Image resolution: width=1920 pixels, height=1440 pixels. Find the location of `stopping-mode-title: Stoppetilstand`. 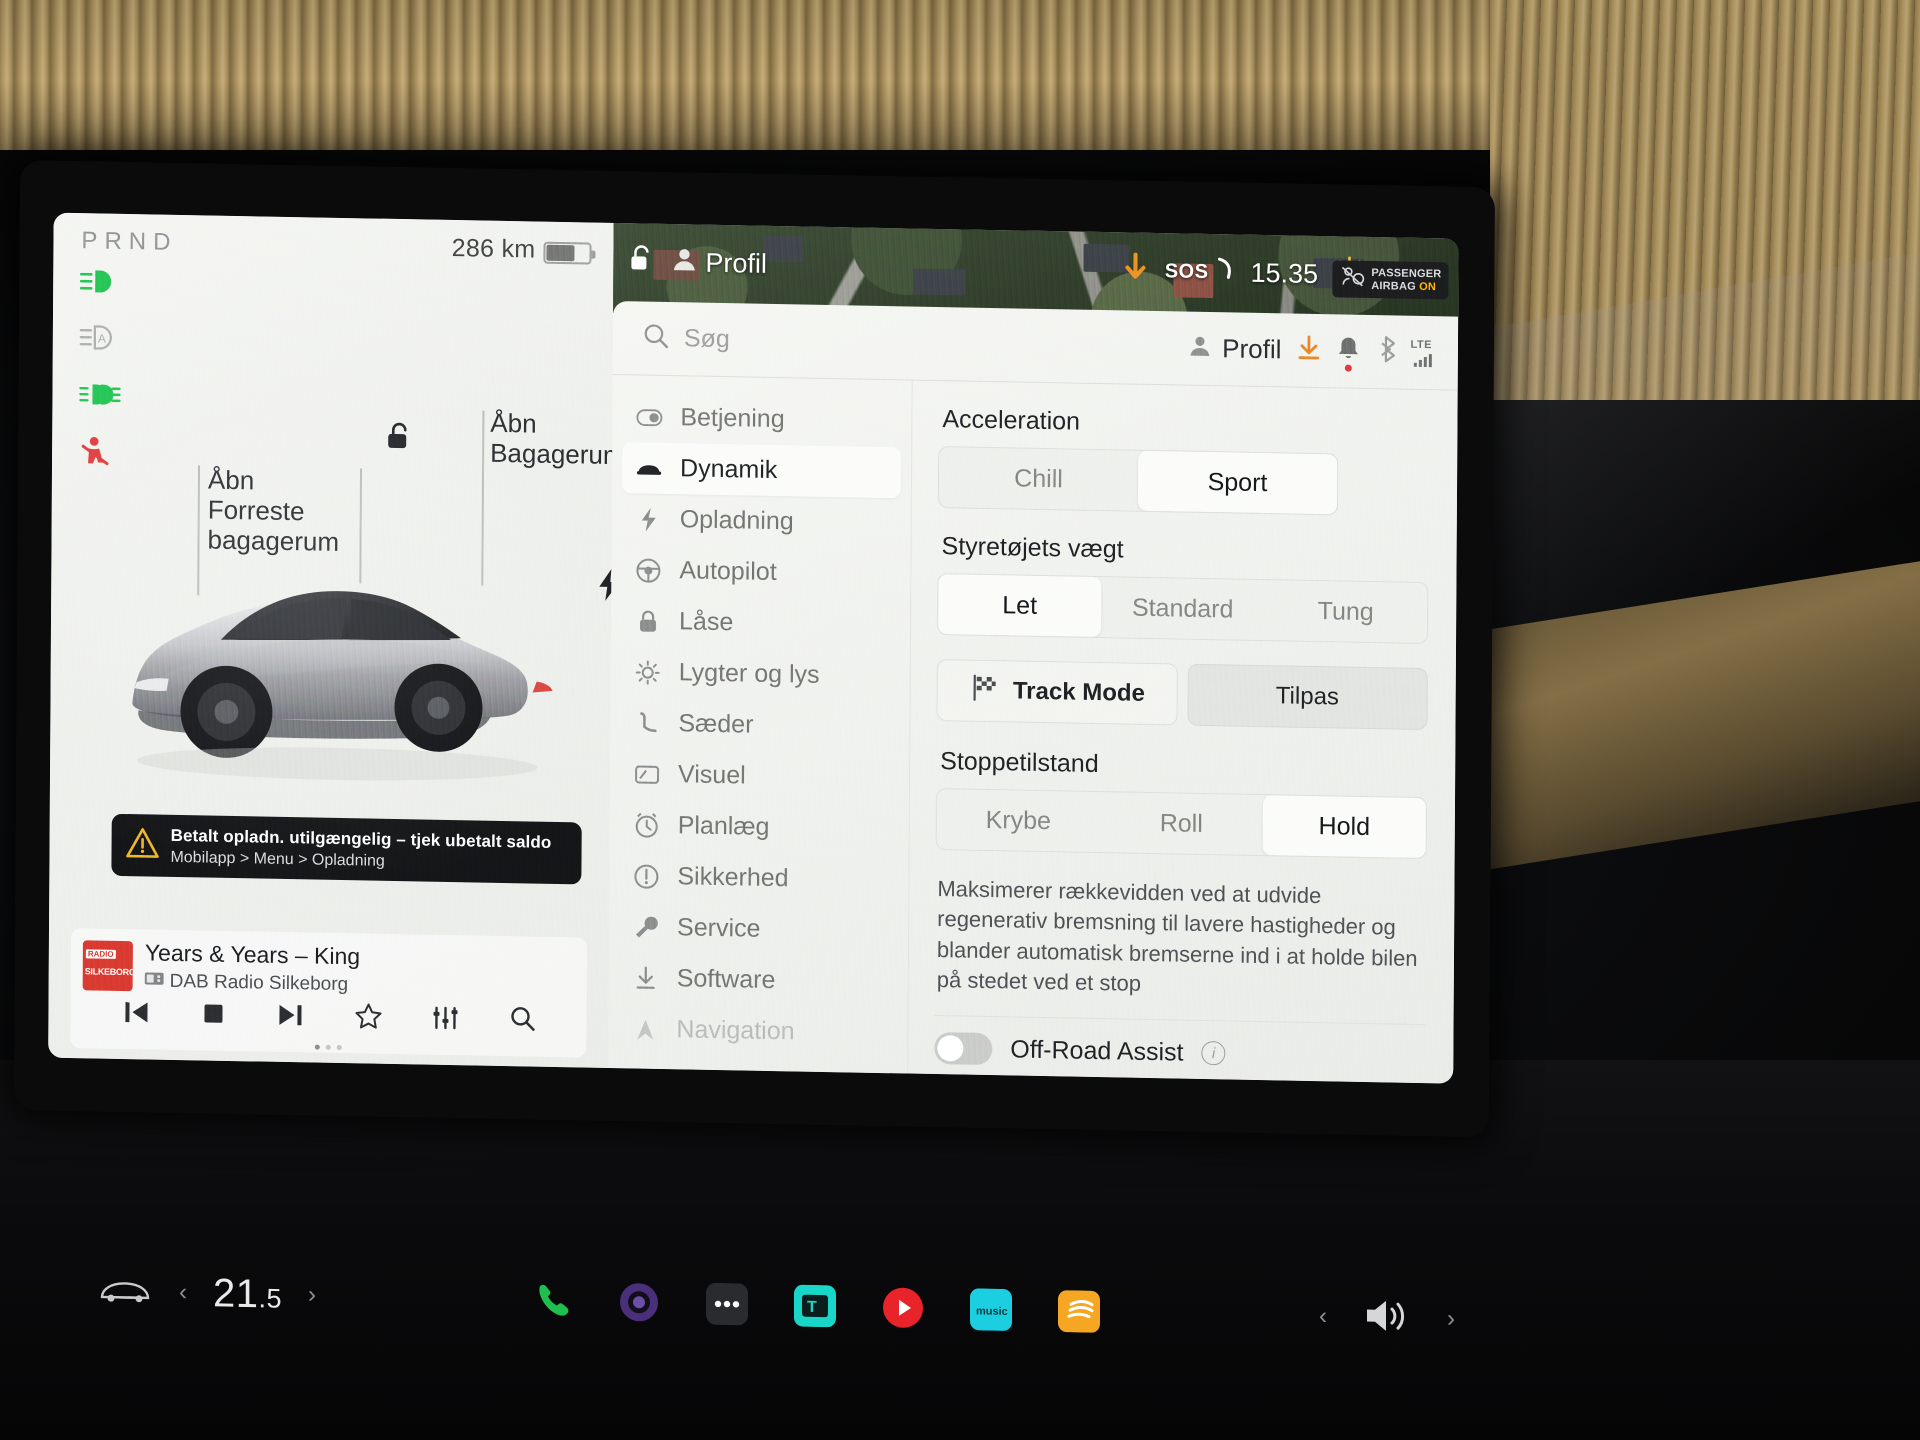

stopping-mode-title: Stoppetilstand is located at coordinates (1019, 763).